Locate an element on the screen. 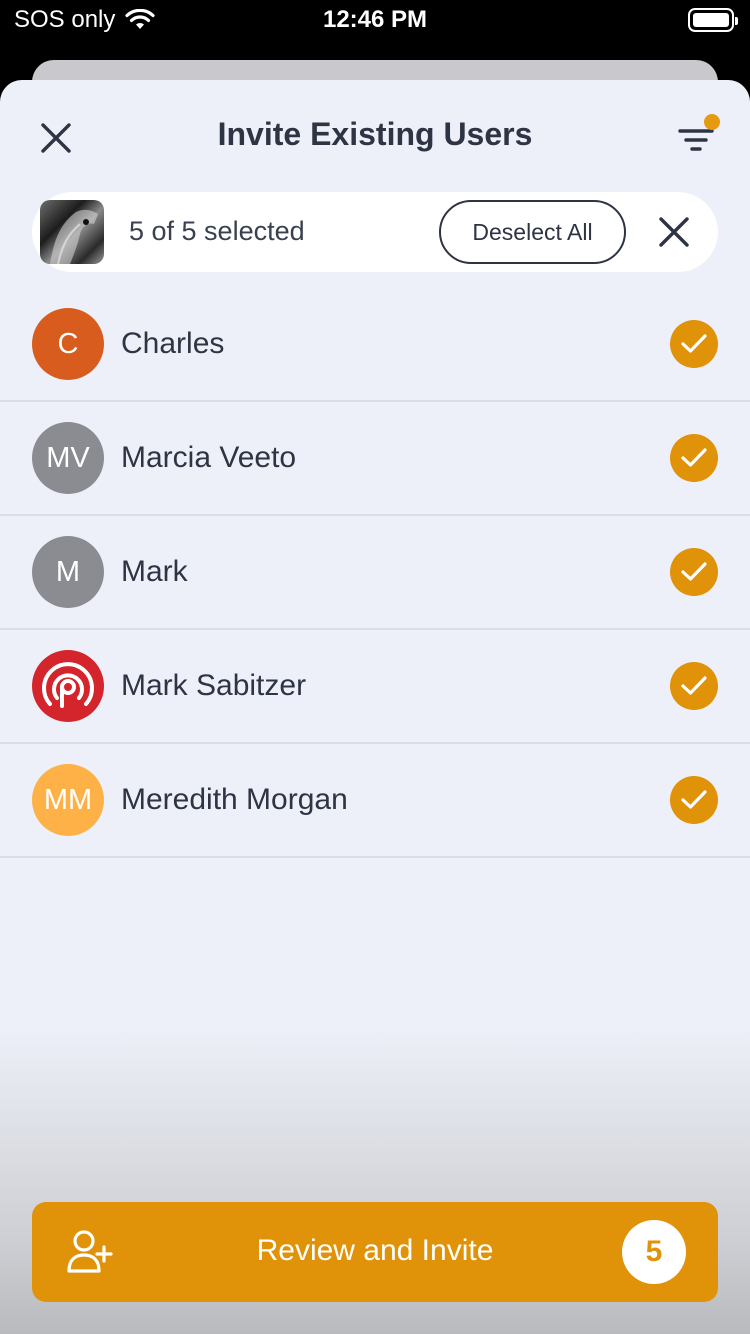  review-and-invite-label: Review and Invite is located at coordinates (375, 1250).